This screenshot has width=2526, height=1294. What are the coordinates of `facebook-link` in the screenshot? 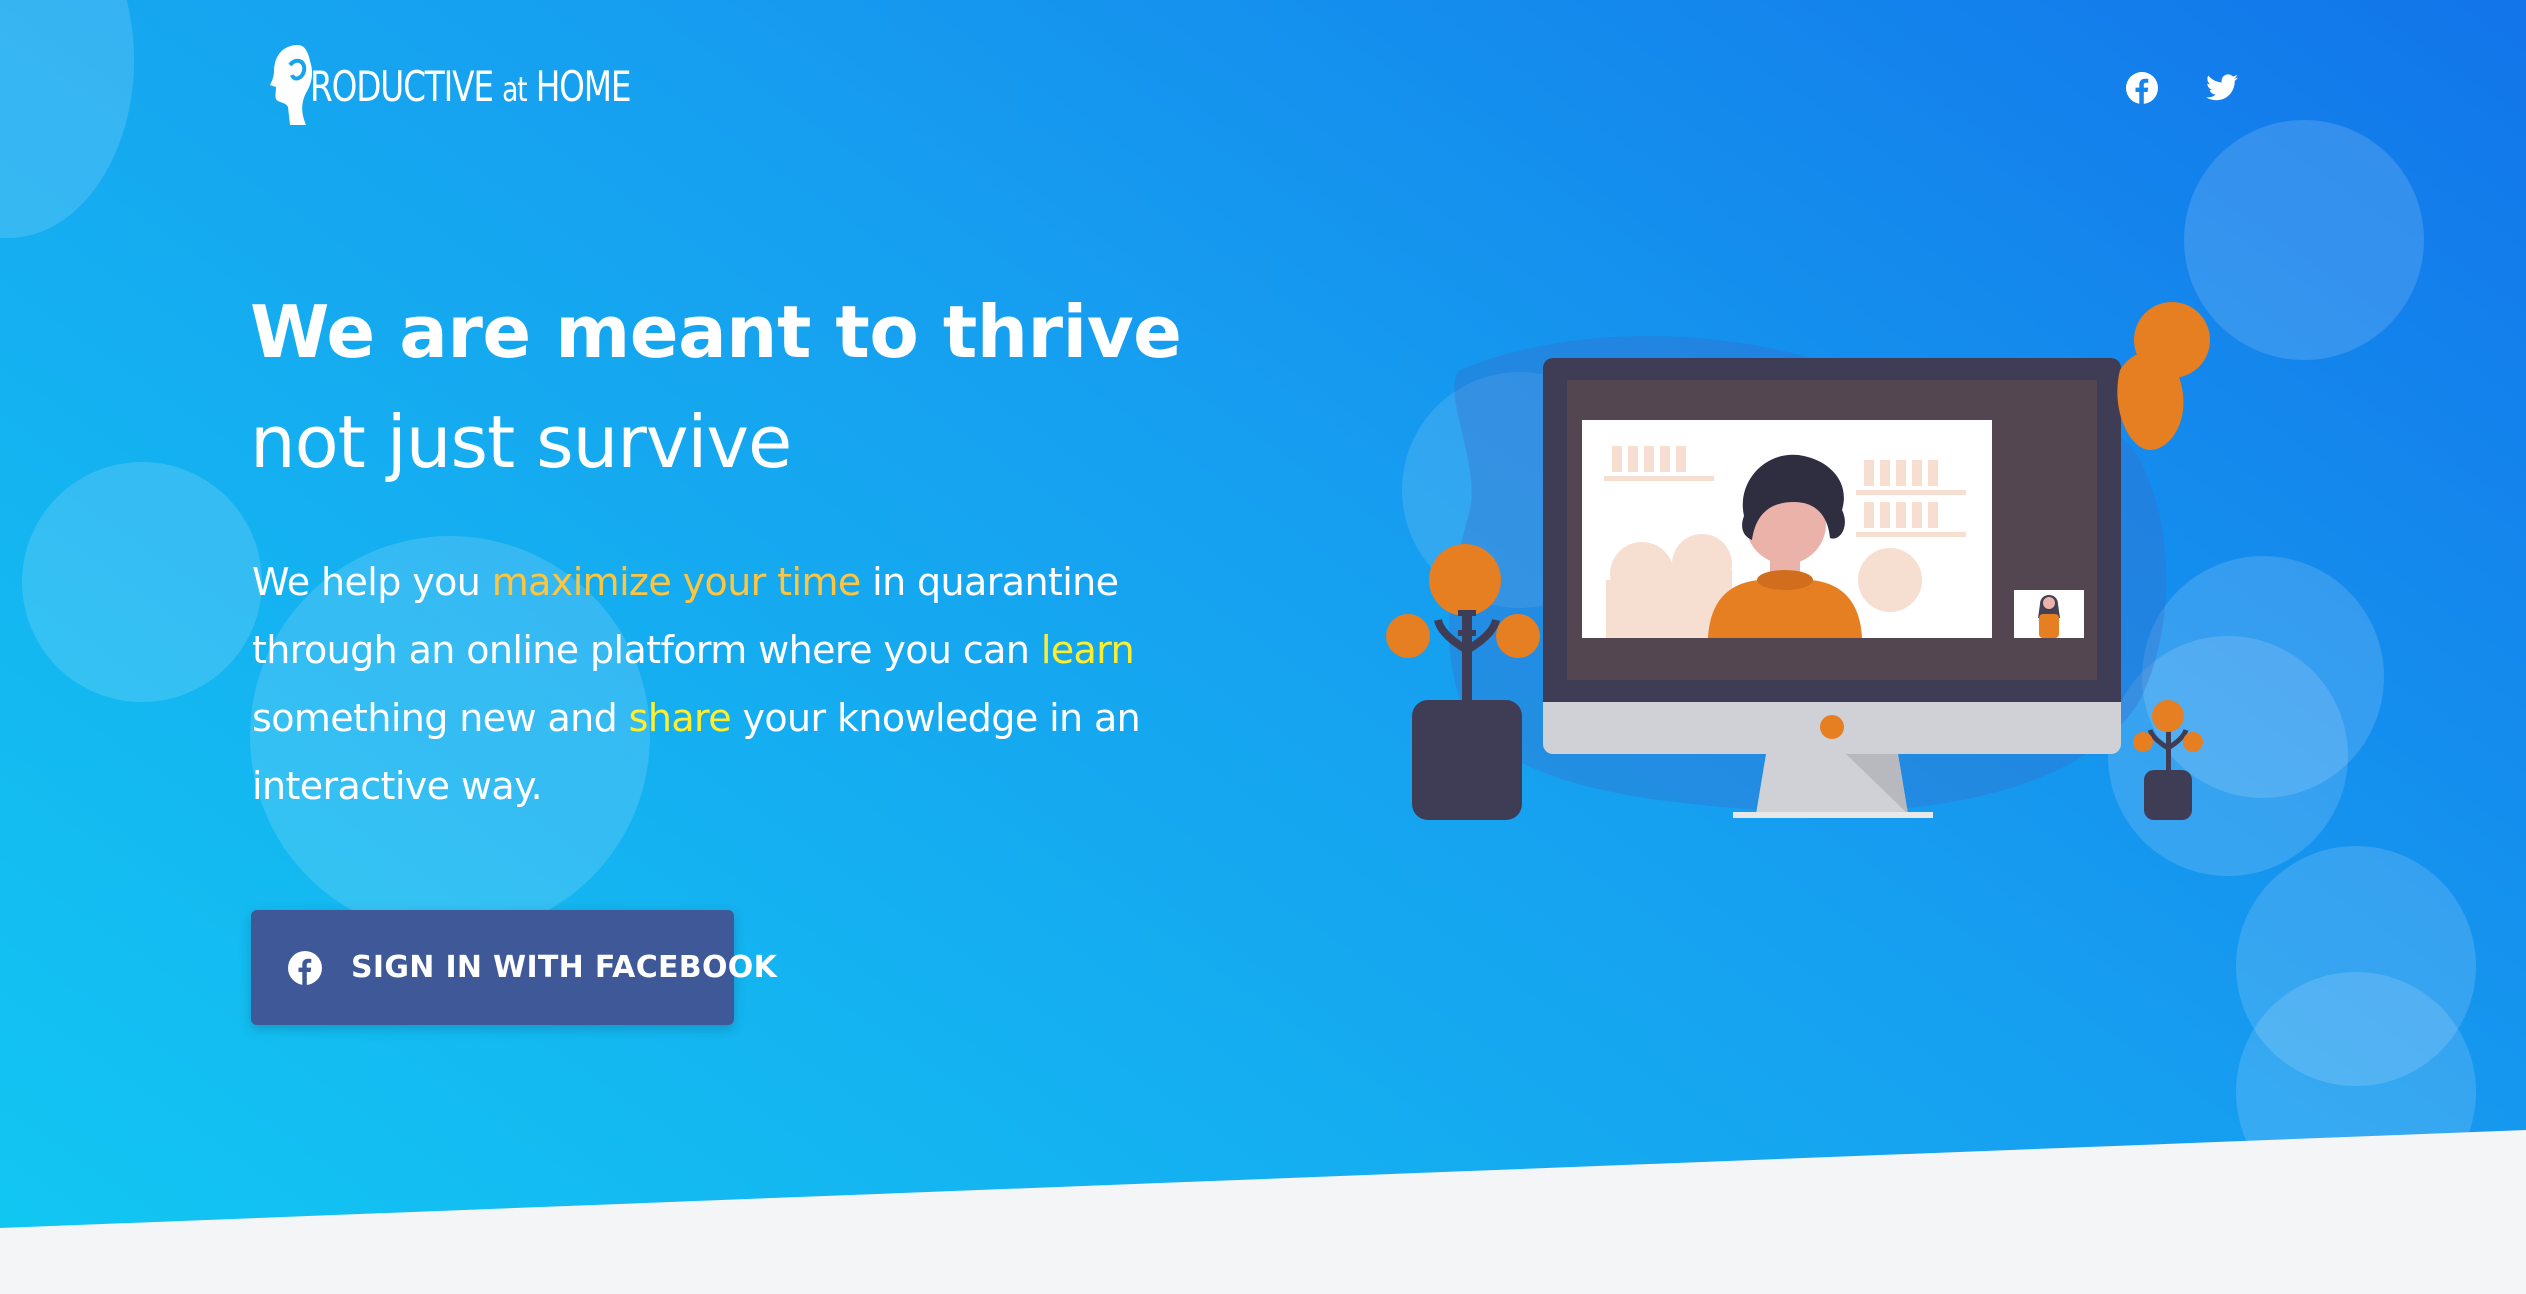 It's located at (2142, 88).